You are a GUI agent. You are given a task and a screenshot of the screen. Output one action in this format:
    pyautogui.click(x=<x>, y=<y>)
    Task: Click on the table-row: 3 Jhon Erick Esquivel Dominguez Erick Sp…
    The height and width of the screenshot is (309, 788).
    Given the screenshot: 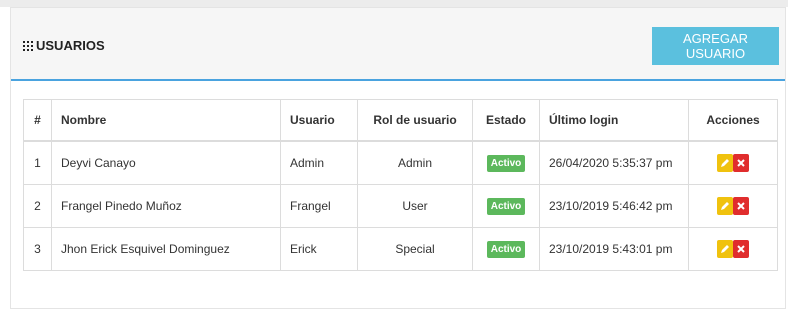 What is the action you would take?
    pyautogui.click(x=400, y=249)
    